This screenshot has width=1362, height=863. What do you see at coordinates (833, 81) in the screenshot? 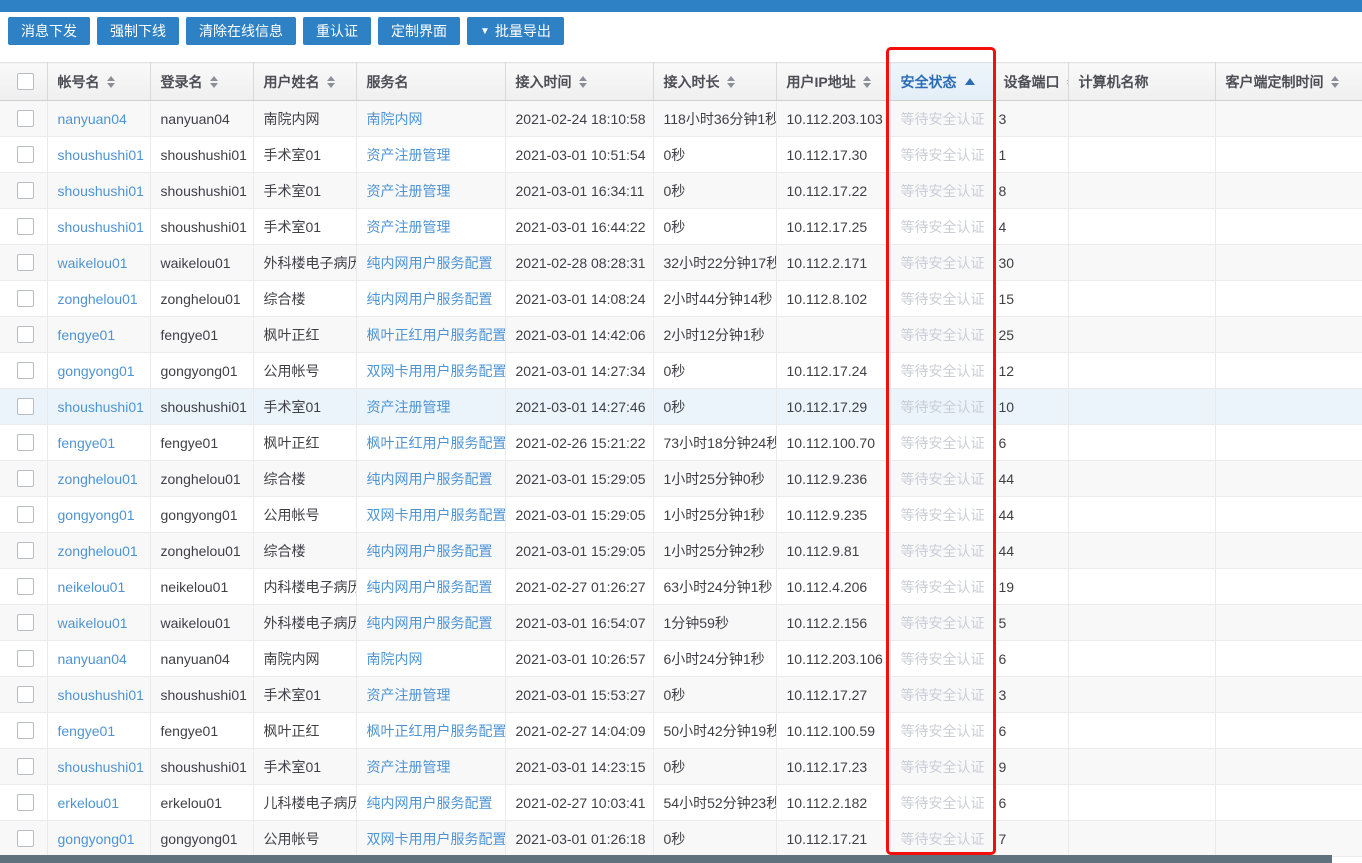
I see `column-header-ip: 用户IP地址` at bounding box center [833, 81].